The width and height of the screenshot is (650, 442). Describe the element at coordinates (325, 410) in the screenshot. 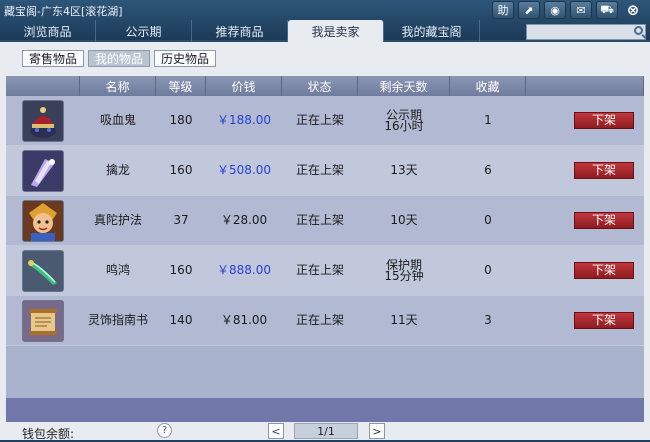

I see `table-bottom-bar` at that location.